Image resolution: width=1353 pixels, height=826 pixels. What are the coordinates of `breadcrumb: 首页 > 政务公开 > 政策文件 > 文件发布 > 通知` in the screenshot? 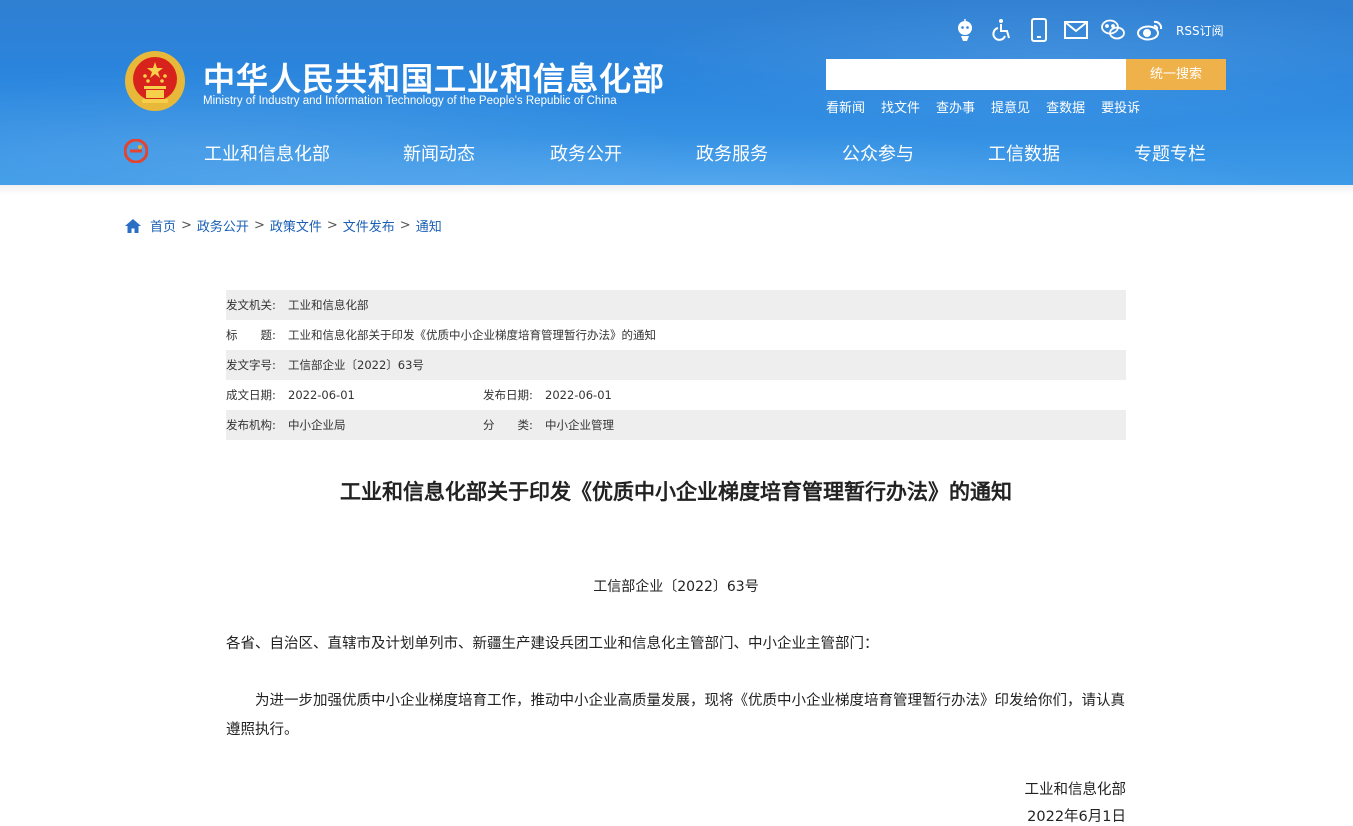 It's located at (283, 225).